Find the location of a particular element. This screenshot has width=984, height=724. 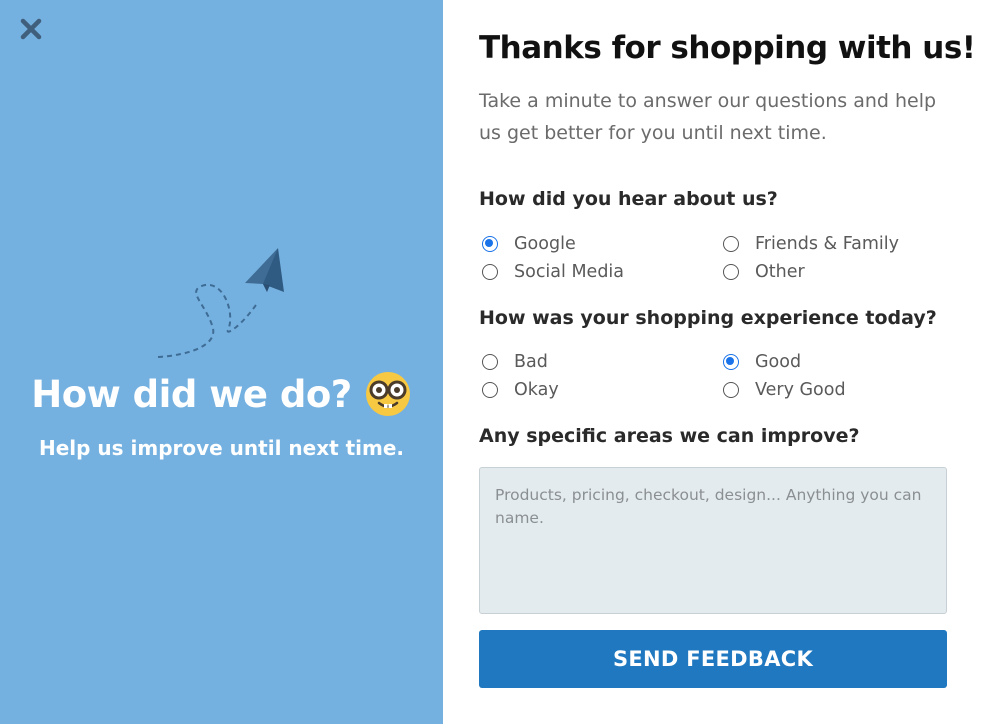

radio-option-good: Good is located at coordinates (762, 362).